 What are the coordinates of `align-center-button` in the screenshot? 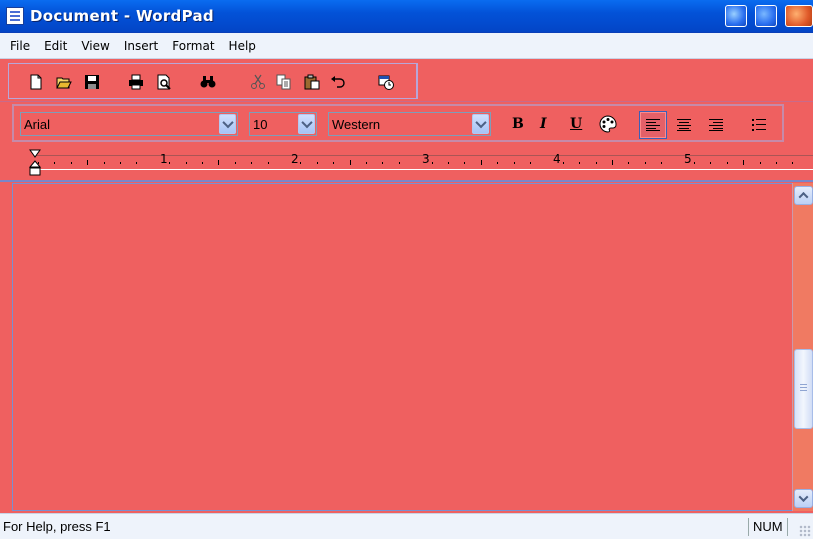 It's located at (684, 125).